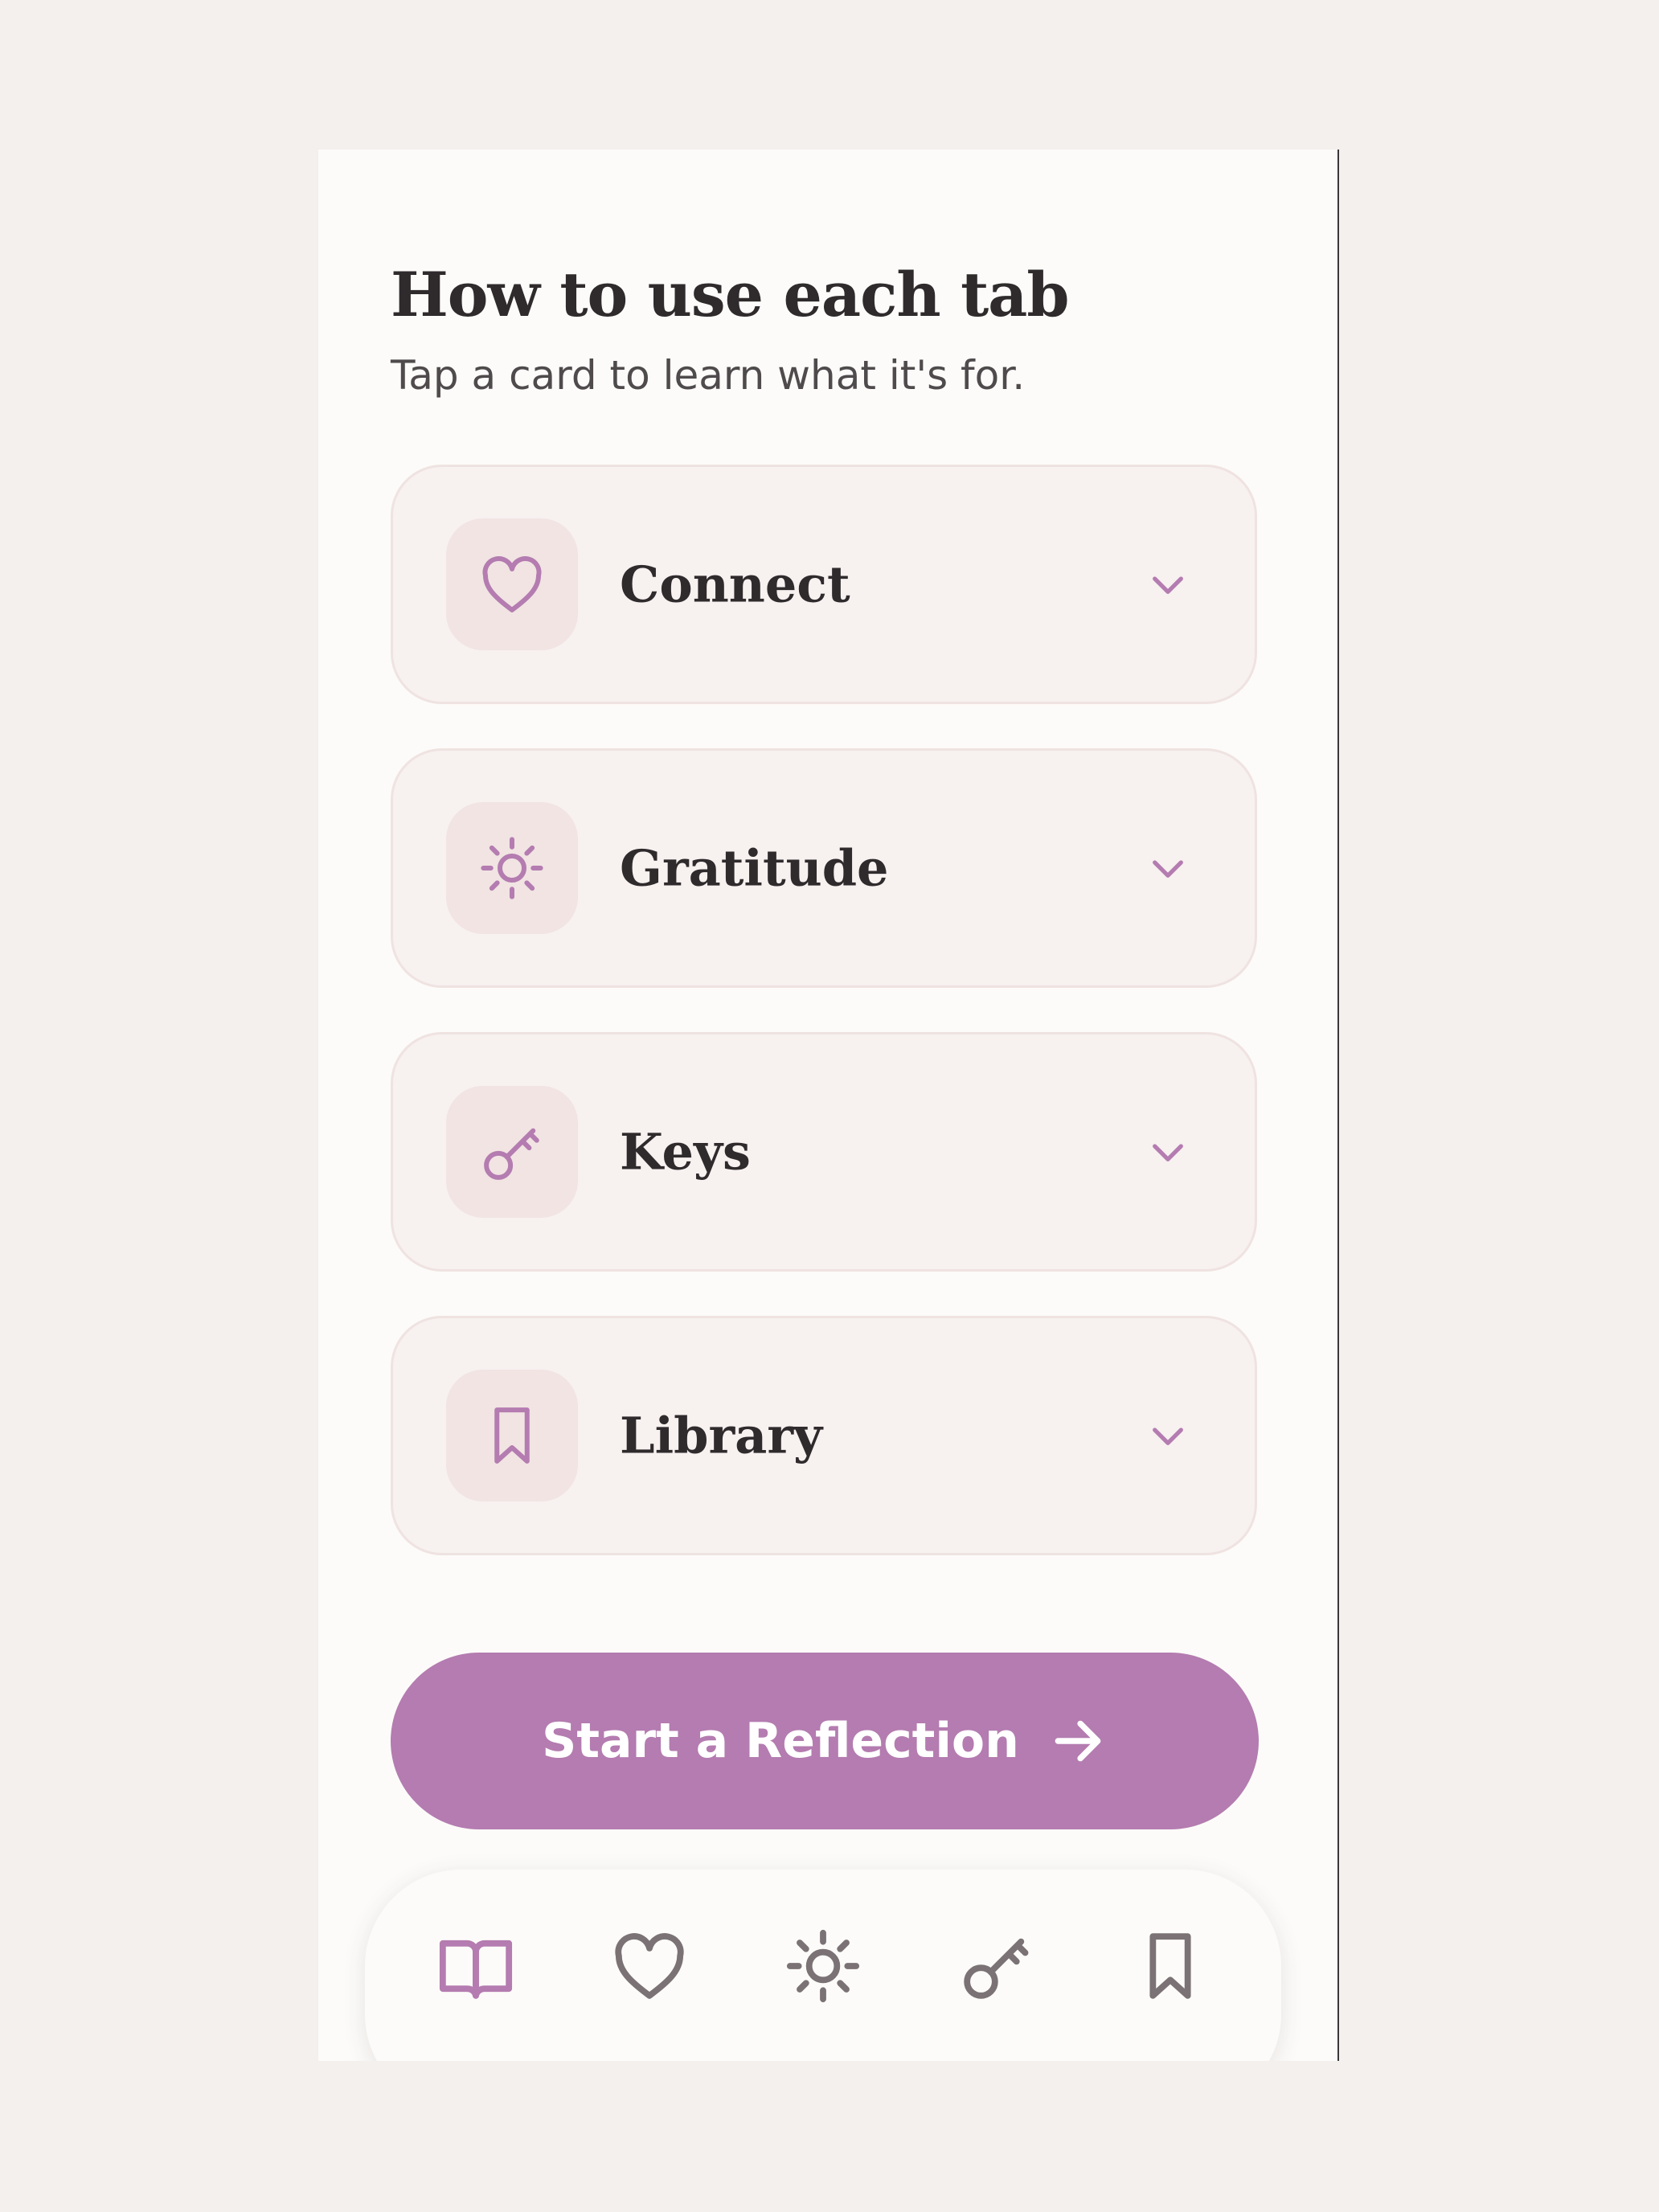 This screenshot has width=1659, height=2212. Describe the element at coordinates (735, 584) in the screenshot. I see `card-label-connect: Connect` at that location.